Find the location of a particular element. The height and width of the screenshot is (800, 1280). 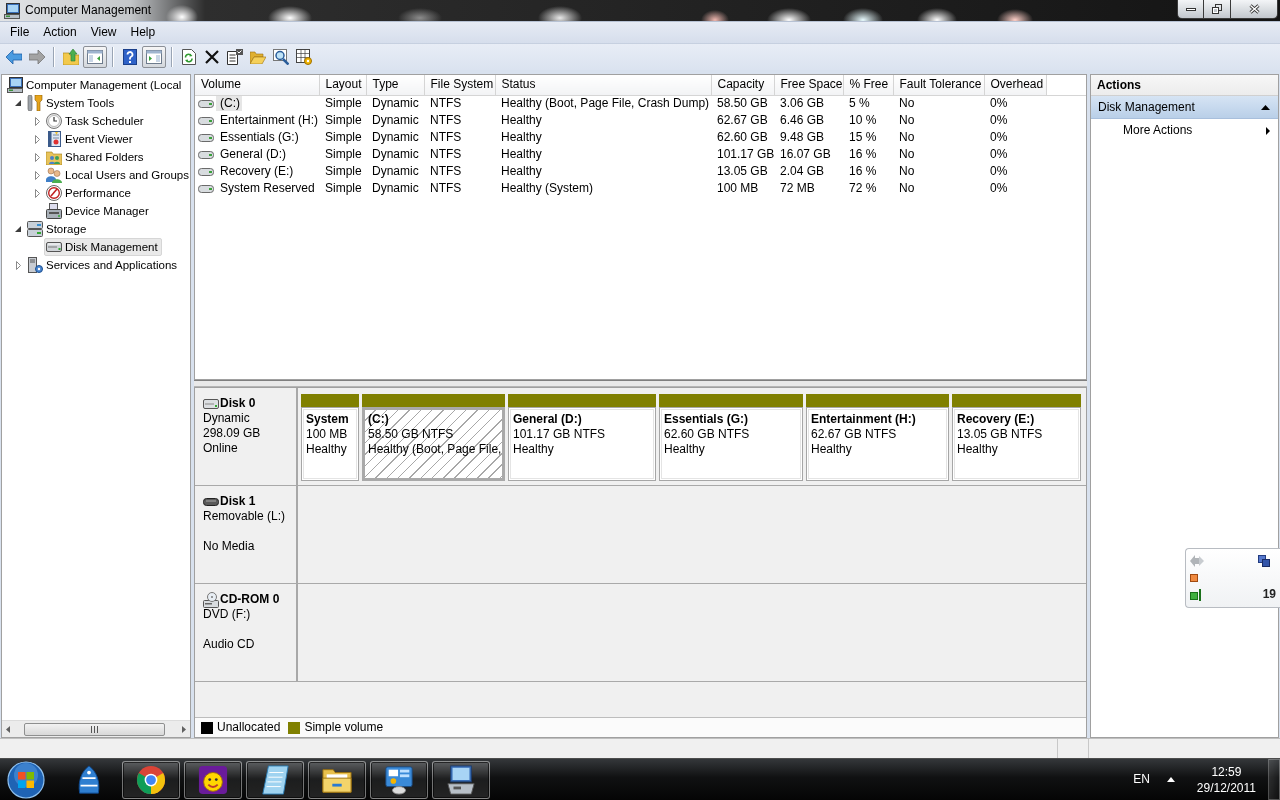

actions-header: Actions is located at coordinates (1184, 85).